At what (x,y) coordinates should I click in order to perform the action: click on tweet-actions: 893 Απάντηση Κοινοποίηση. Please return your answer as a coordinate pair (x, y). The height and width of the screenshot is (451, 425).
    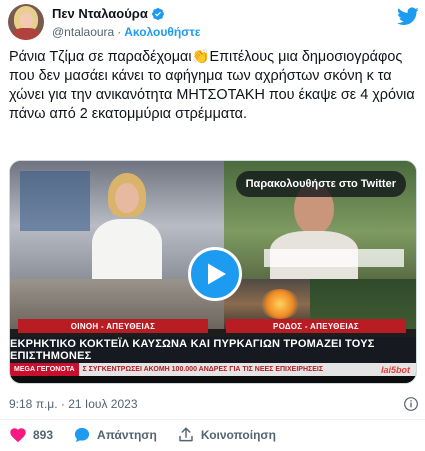
    Looking at the image, I should click on (152, 435).